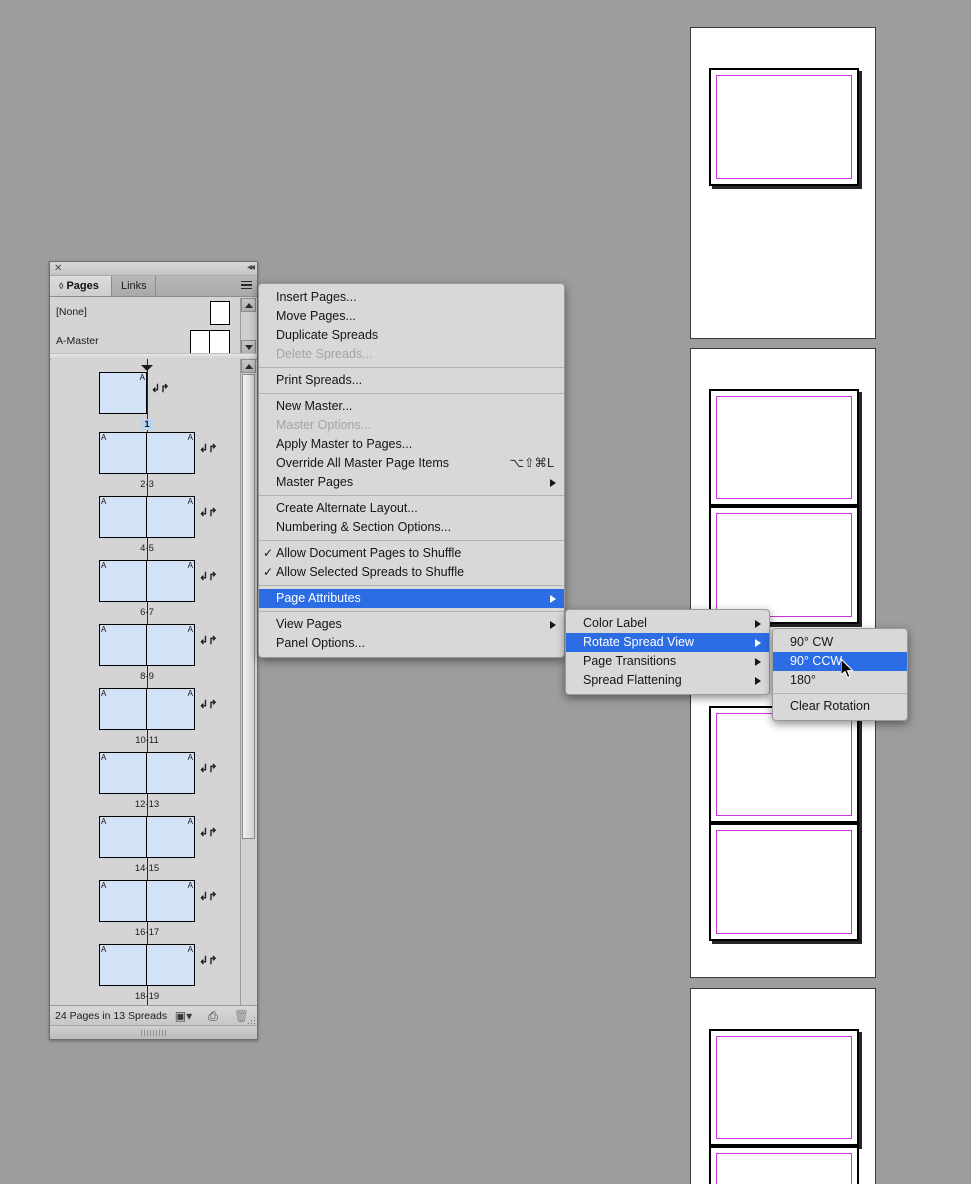 The height and width of the screenshot is (1184, 971). I want to click on rotate-spread-view-submenu: 90° CW 90° CCW 180° Clear Rotation, so click(840, 674).